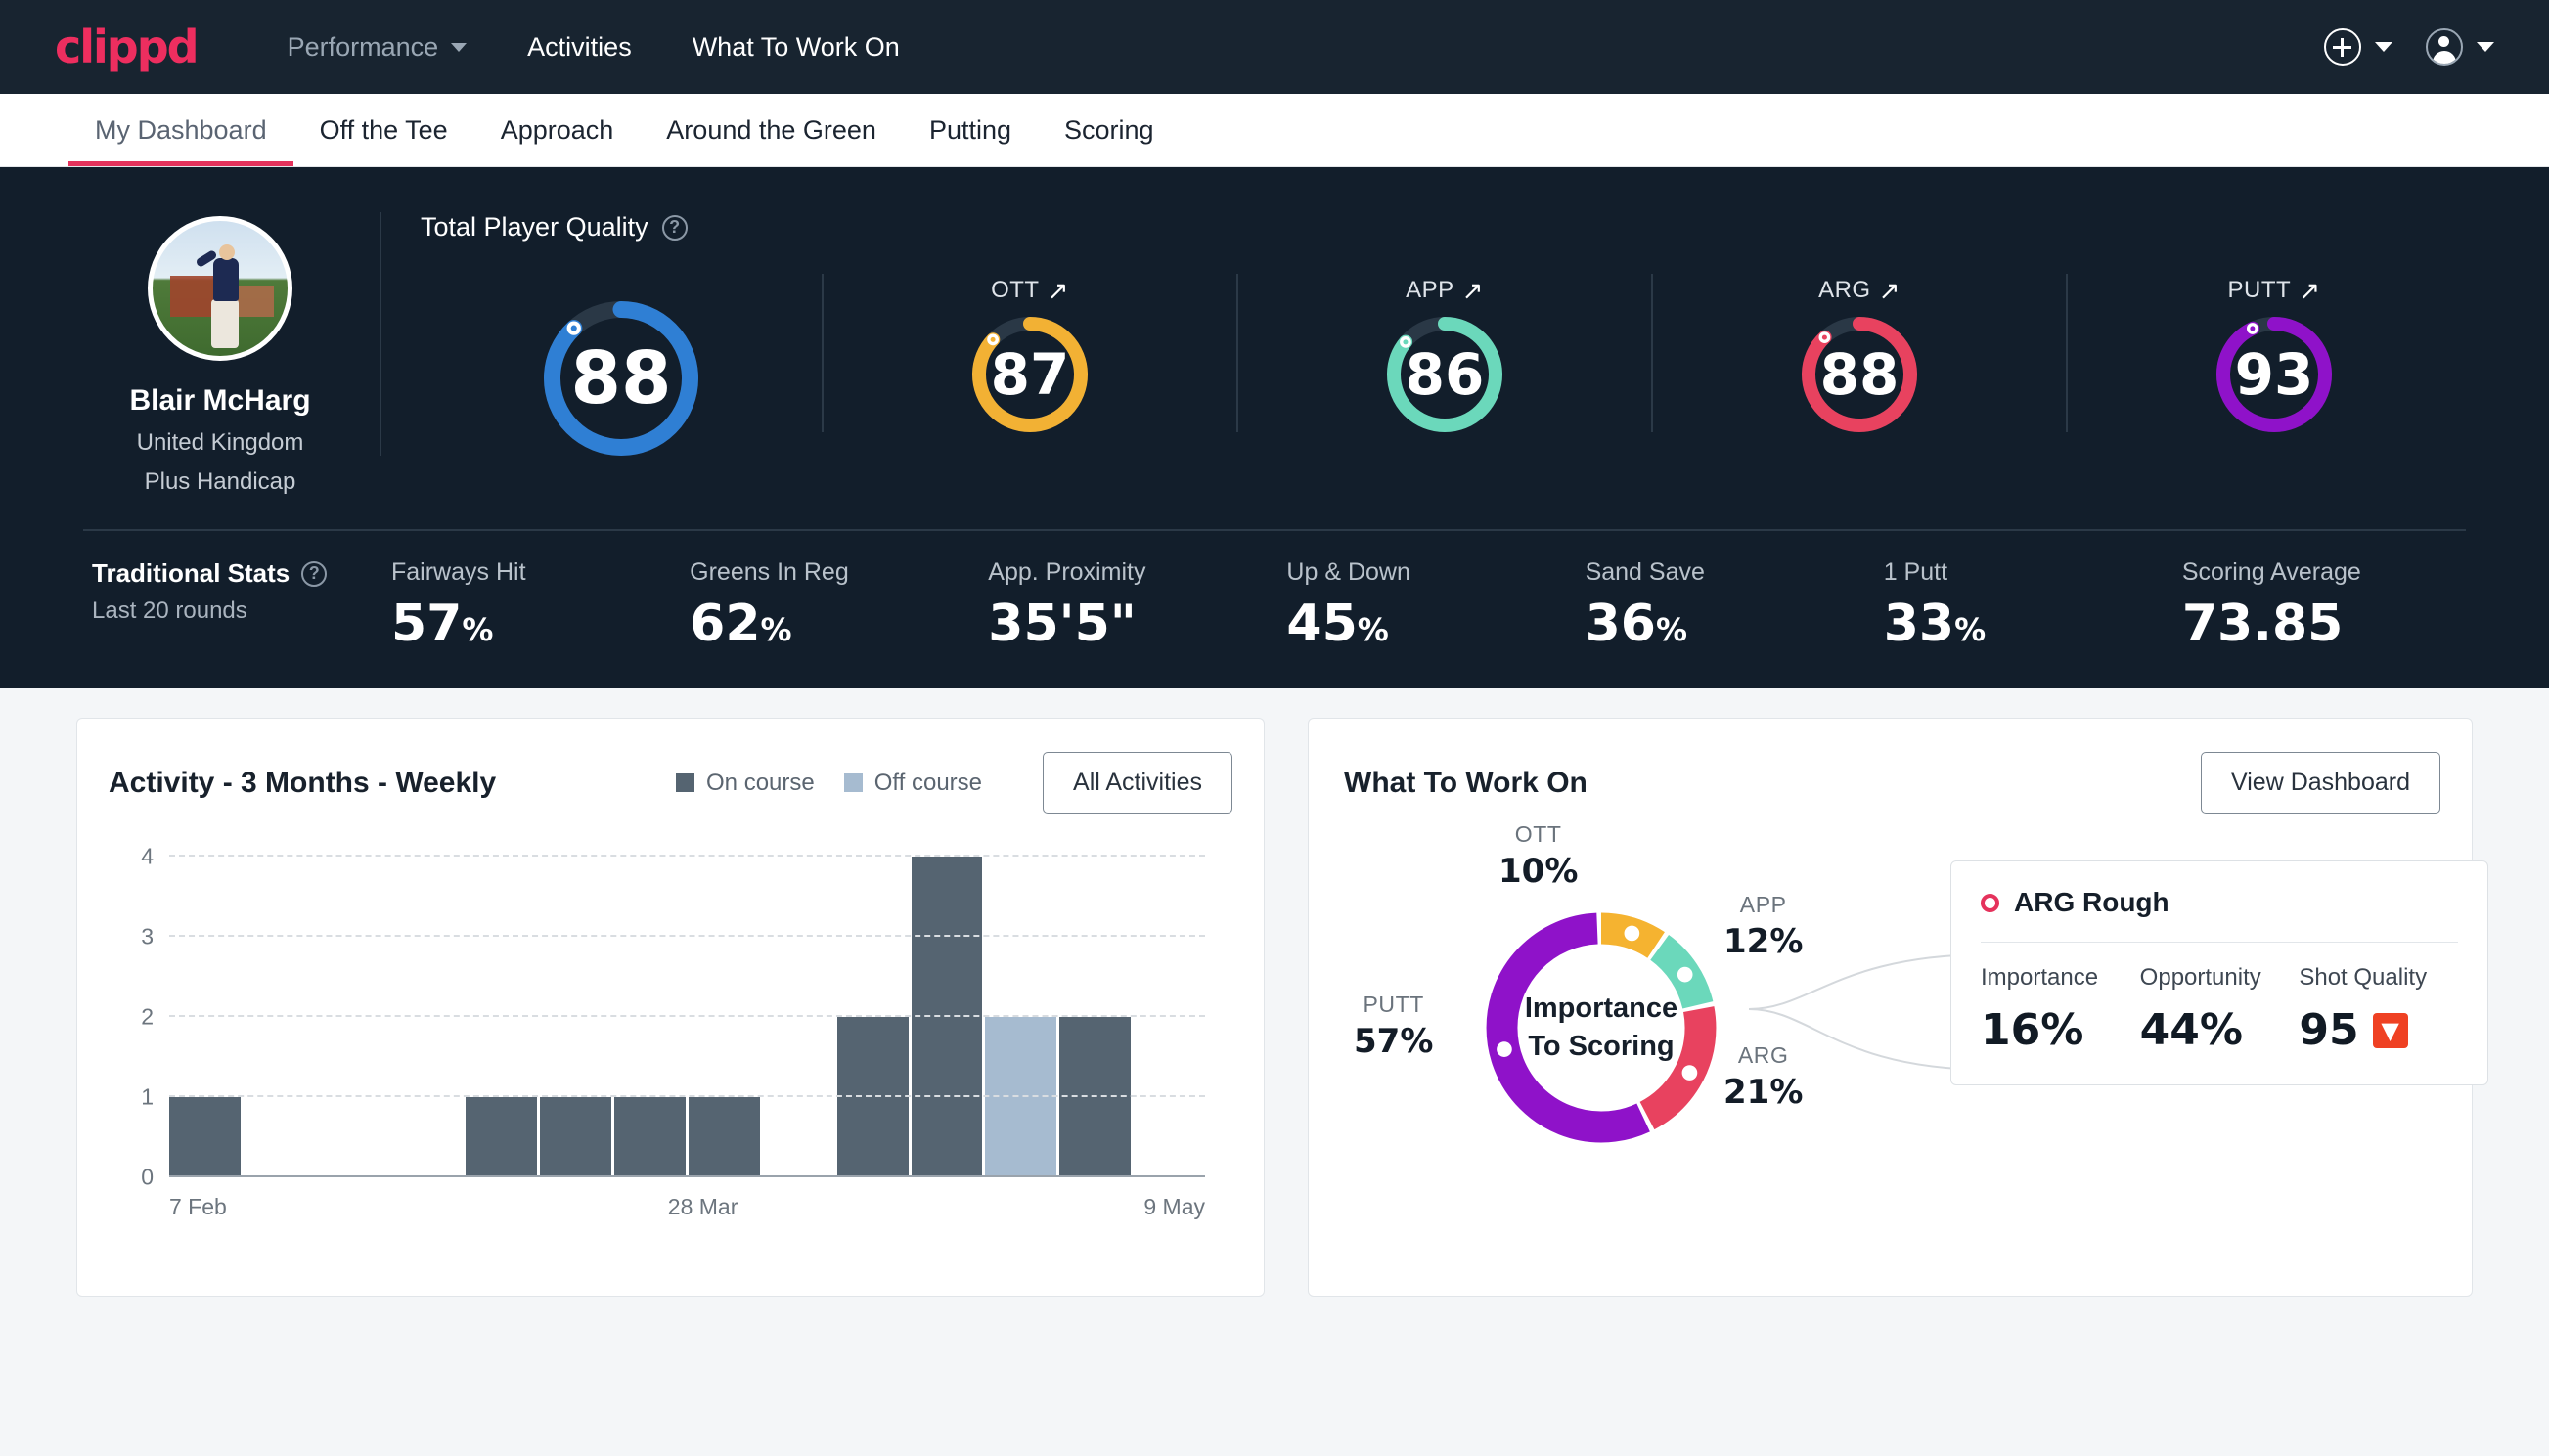 The width and height of the screenshot is (2549, 1456). What do you see at coordinates (192, 573) in the screenshot?
I see `traditional-stats-title: Traditional Stats` at bounding box center [192, 573].